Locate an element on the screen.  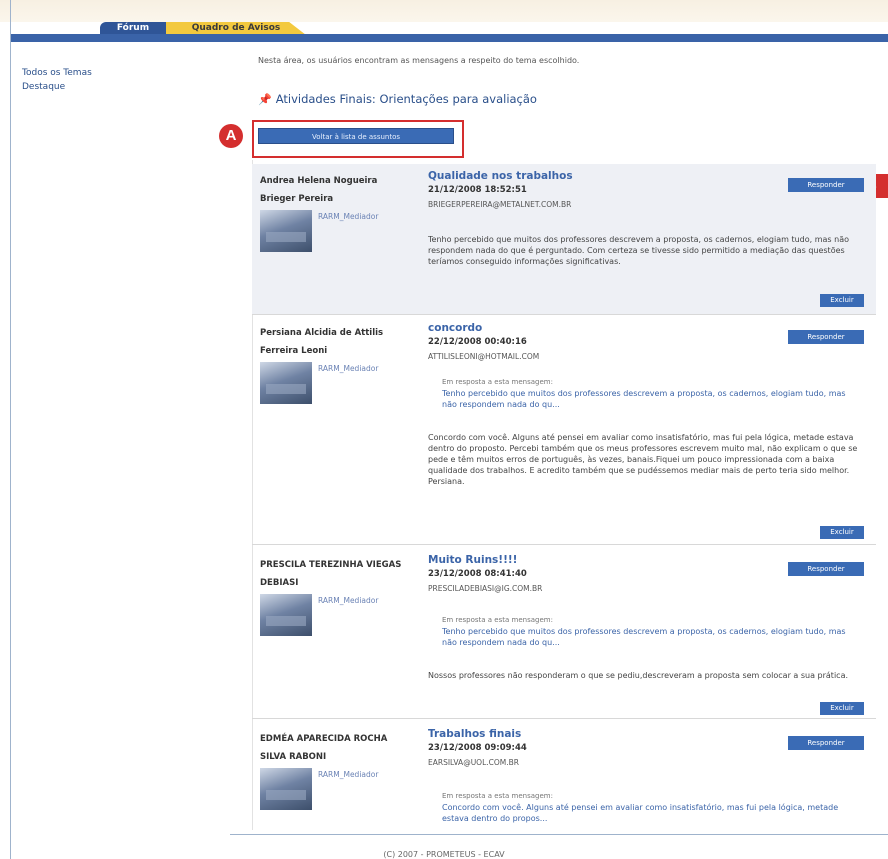
message-date: 21/12/2008 18:52:51 is located at coordinates (477, 190).